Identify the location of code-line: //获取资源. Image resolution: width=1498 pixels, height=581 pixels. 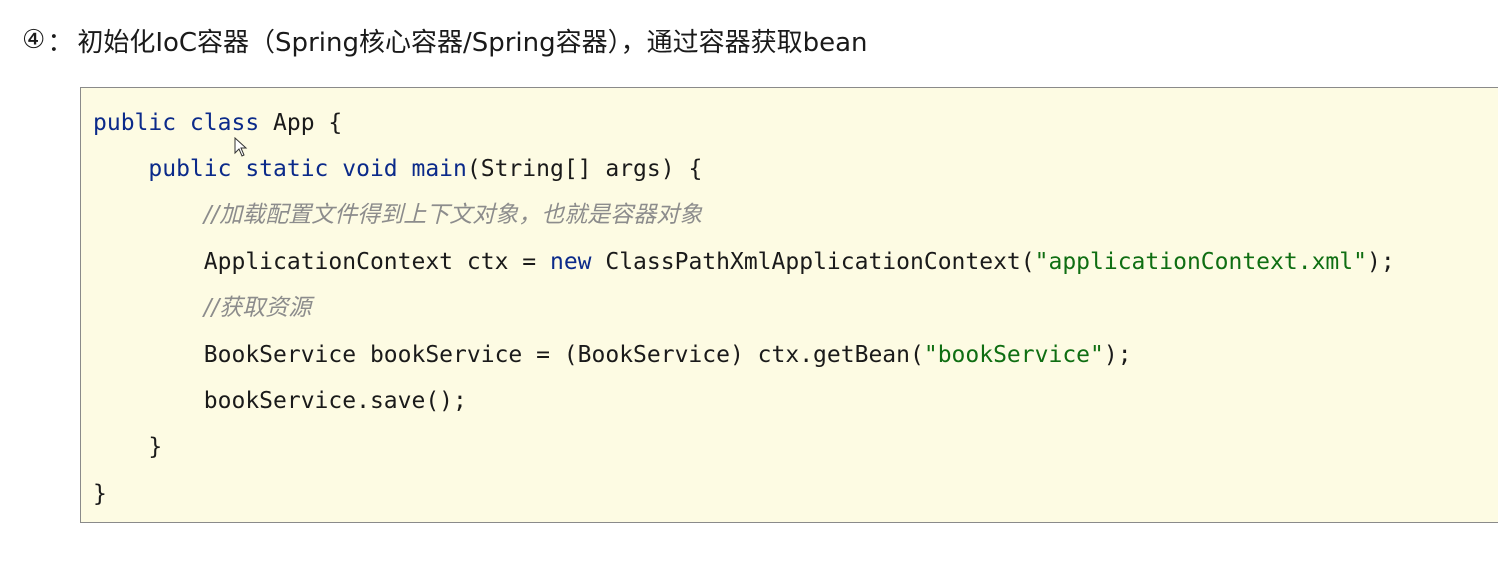
(202, 308).